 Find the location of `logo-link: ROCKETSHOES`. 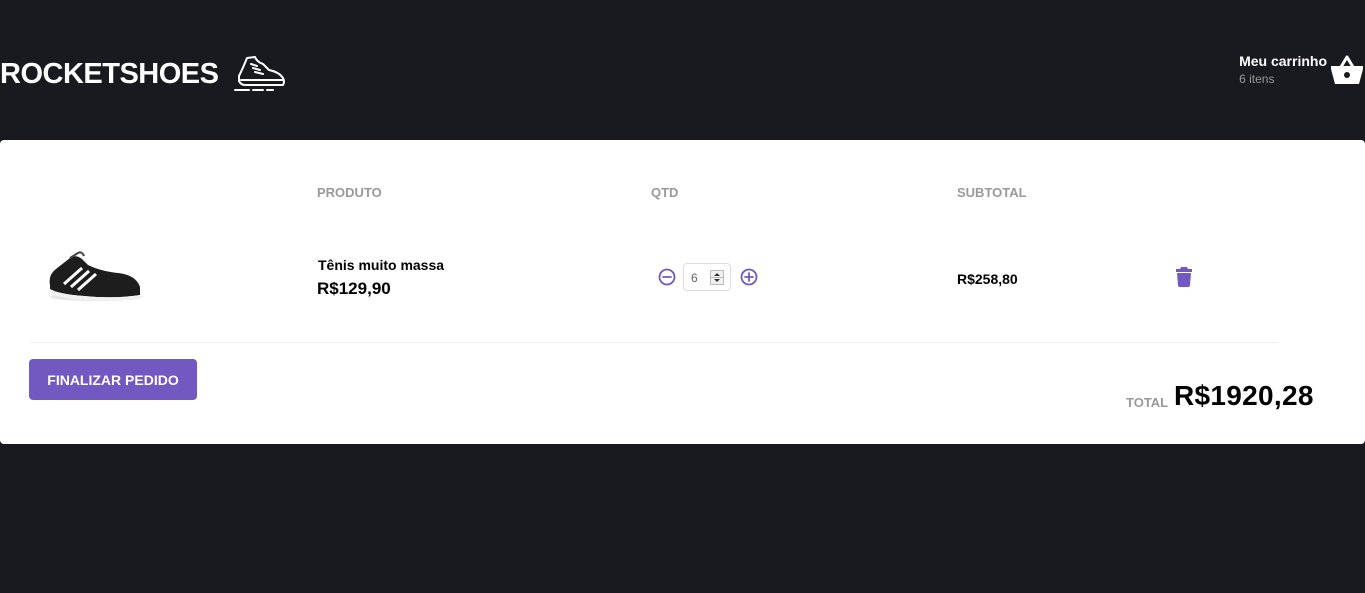

logo-link: ROCKETSHOES is located at coordinates (143, 74).